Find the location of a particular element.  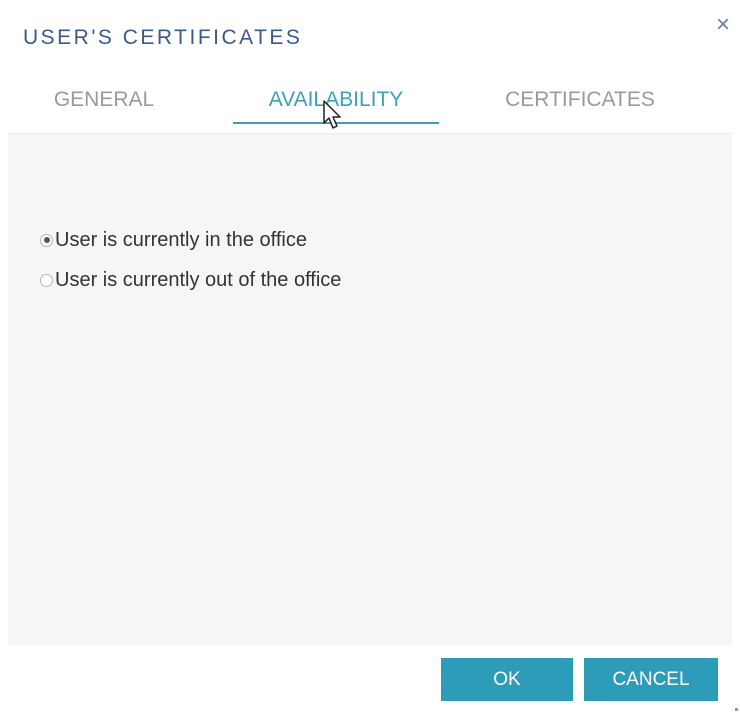

tab-availability: AVAILABILITY is located at coordinates (336, 101).